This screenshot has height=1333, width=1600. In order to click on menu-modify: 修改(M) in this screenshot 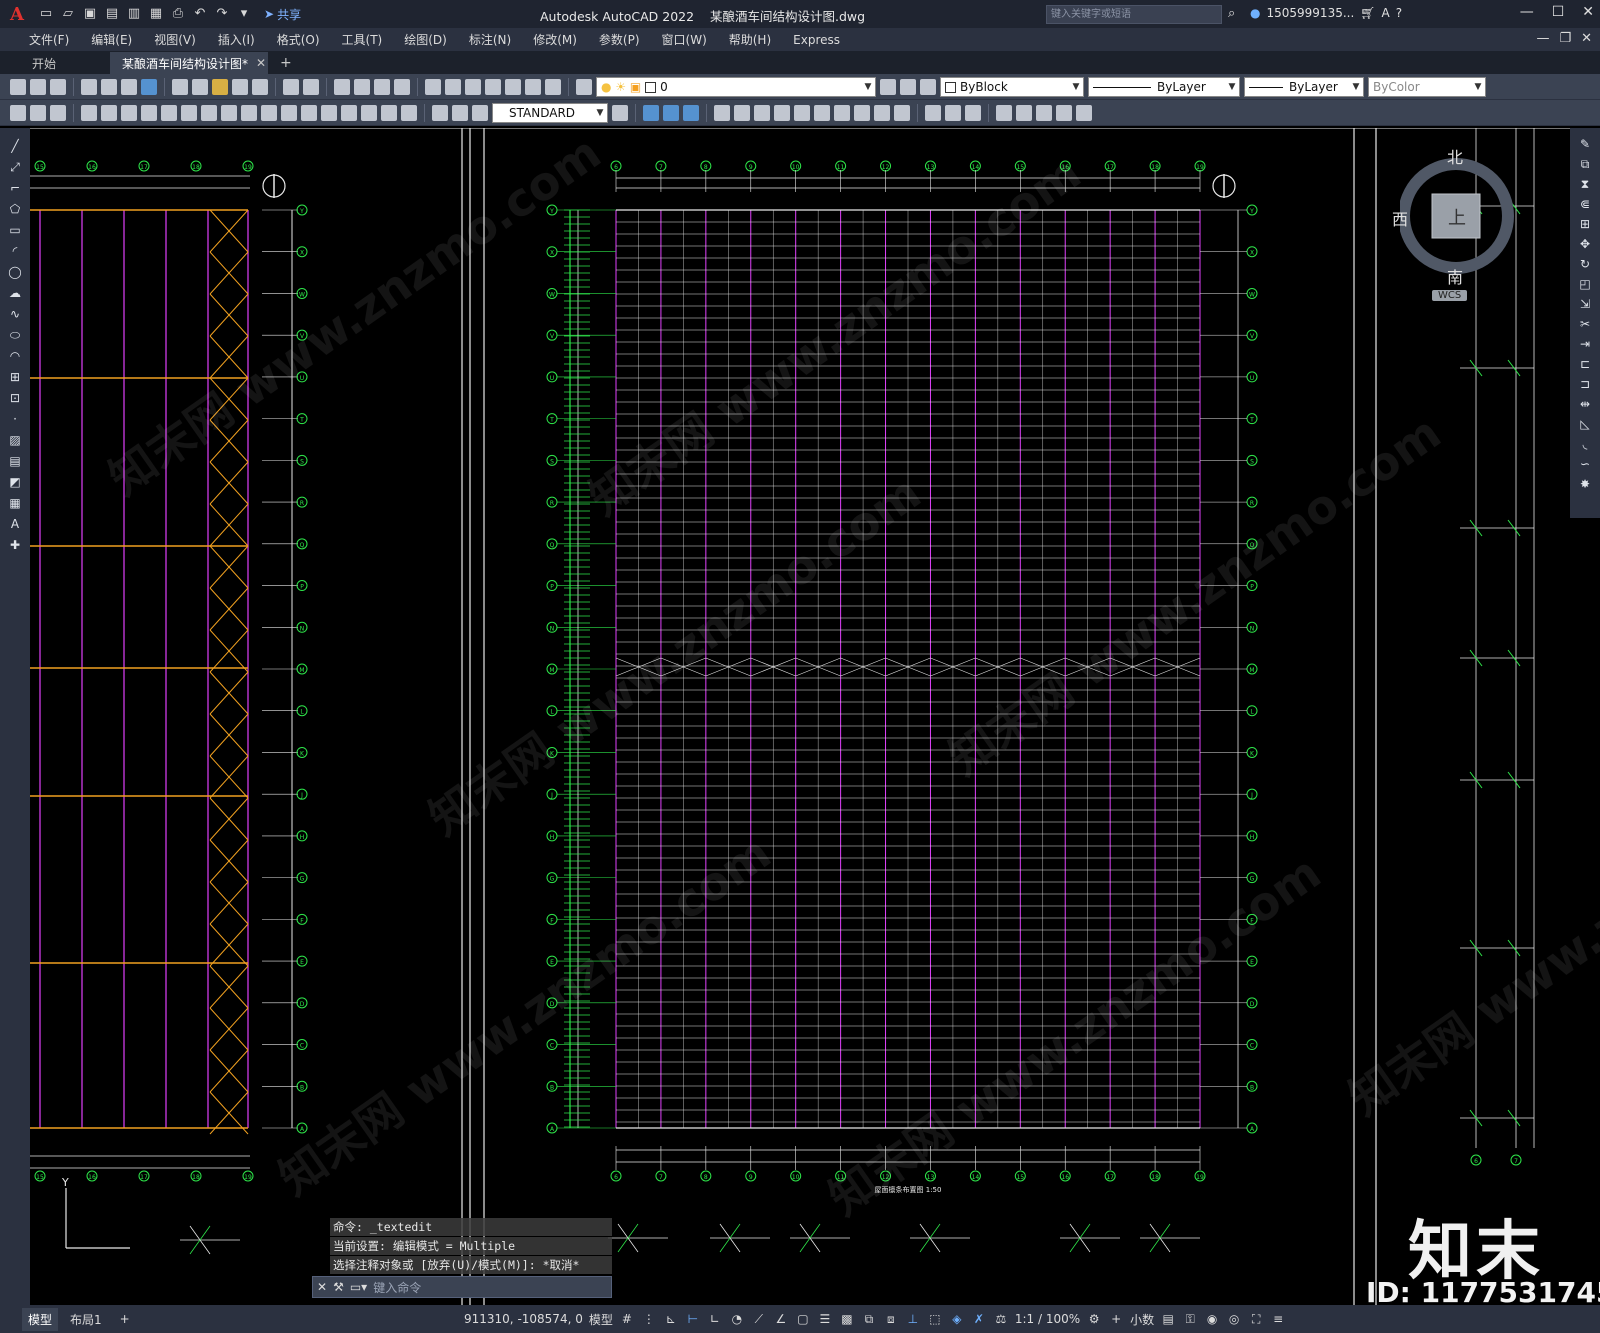, I will do `click(555, 39)`.